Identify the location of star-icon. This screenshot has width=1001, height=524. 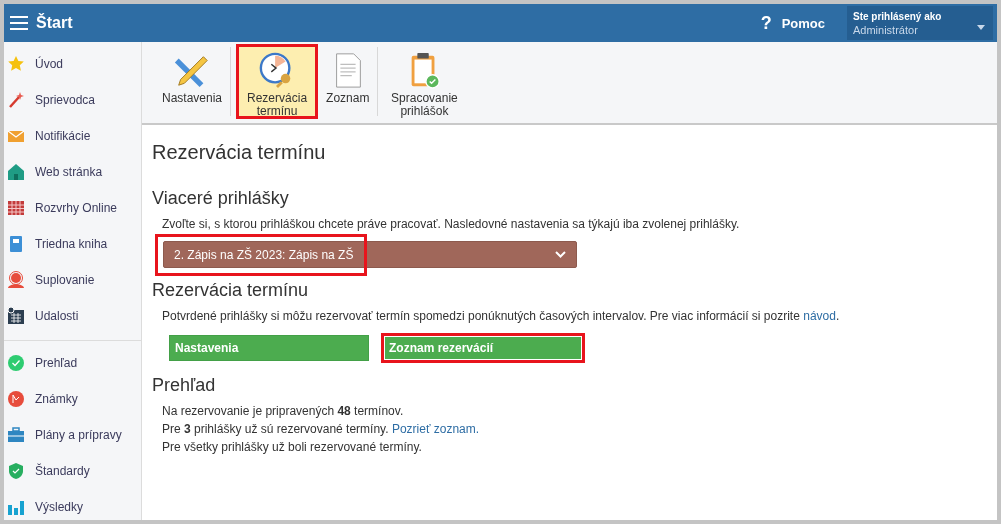
(16, 64).